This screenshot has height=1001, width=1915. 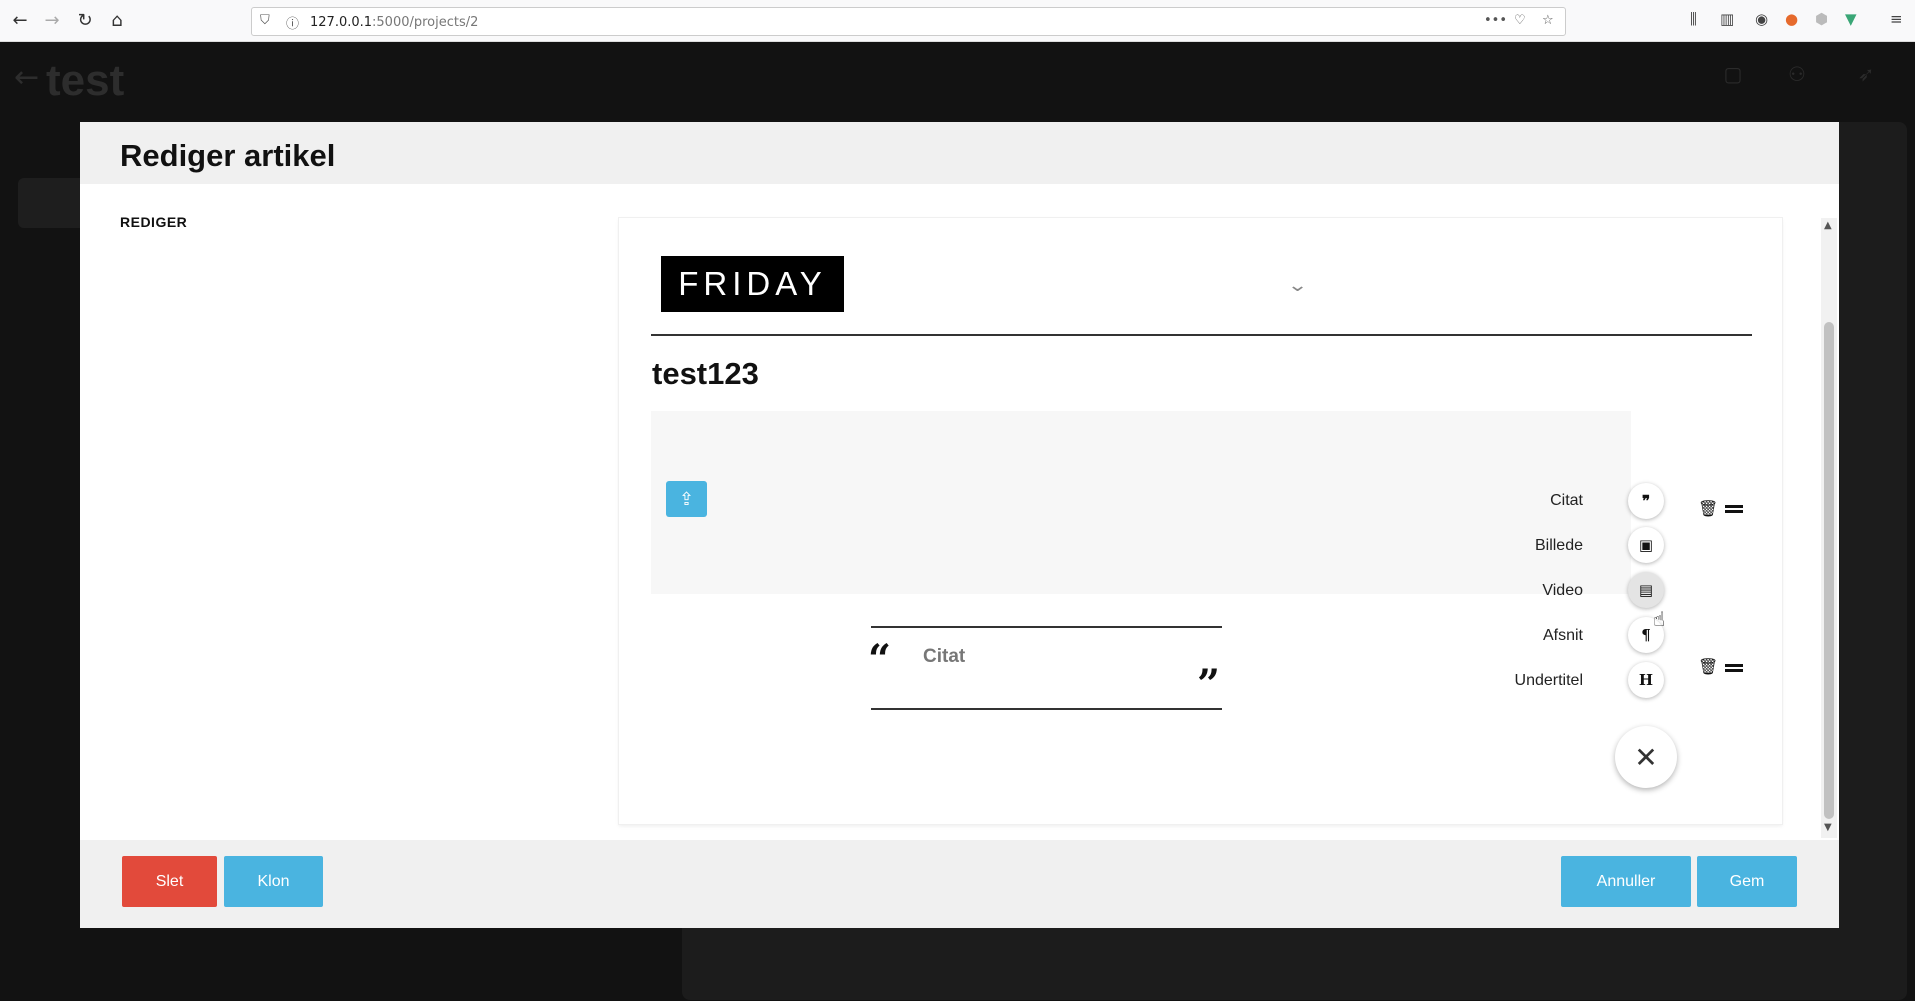 What do you see at coordinates (908, 21) in the screenshot?
I see `url-bar: ⛉ ⓘ 127.0.0.1:5000/projects/2 ••• ♡ ☆` at bounding box center [908, 21].